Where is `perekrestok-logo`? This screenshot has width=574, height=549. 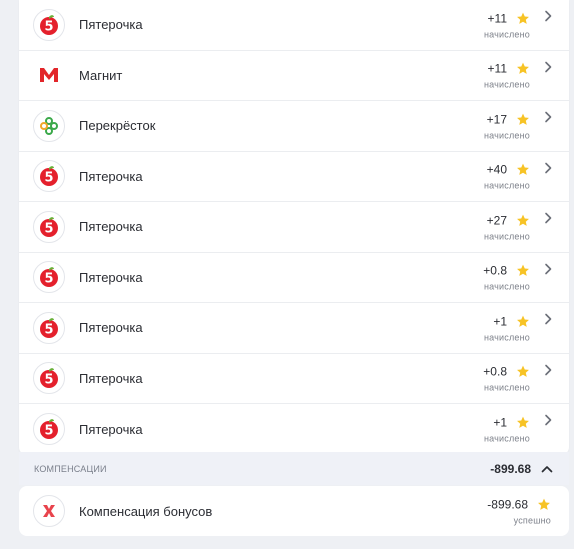
perekrestok-logo is located at coordinates (49, 125).